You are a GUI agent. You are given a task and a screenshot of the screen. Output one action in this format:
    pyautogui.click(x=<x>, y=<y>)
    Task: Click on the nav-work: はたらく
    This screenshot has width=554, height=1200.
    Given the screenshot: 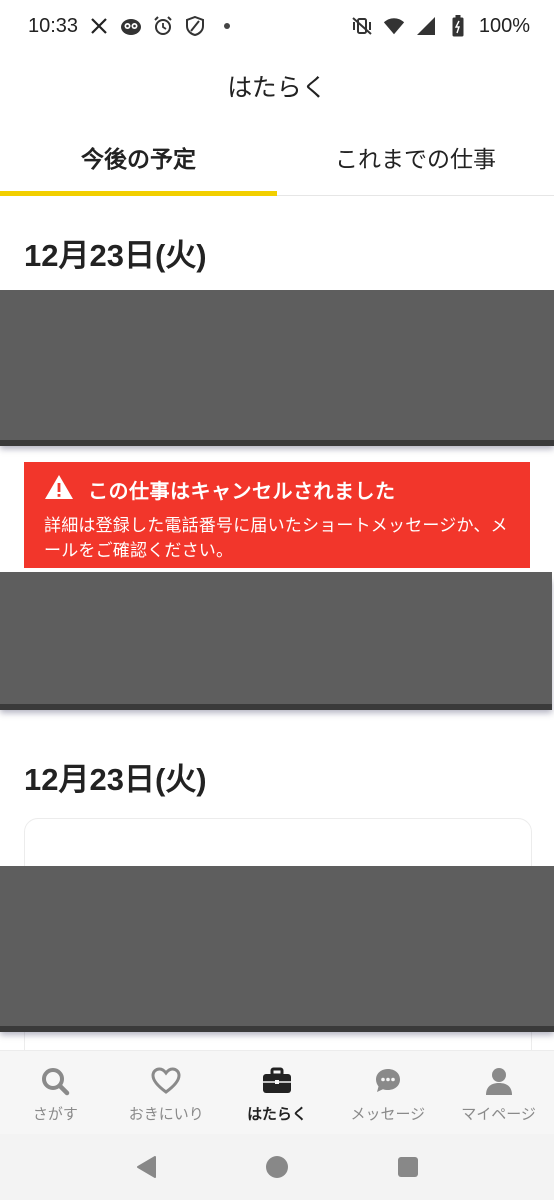 What is the action you would take?
    pyautogui.click(x=277, y=1092)
    